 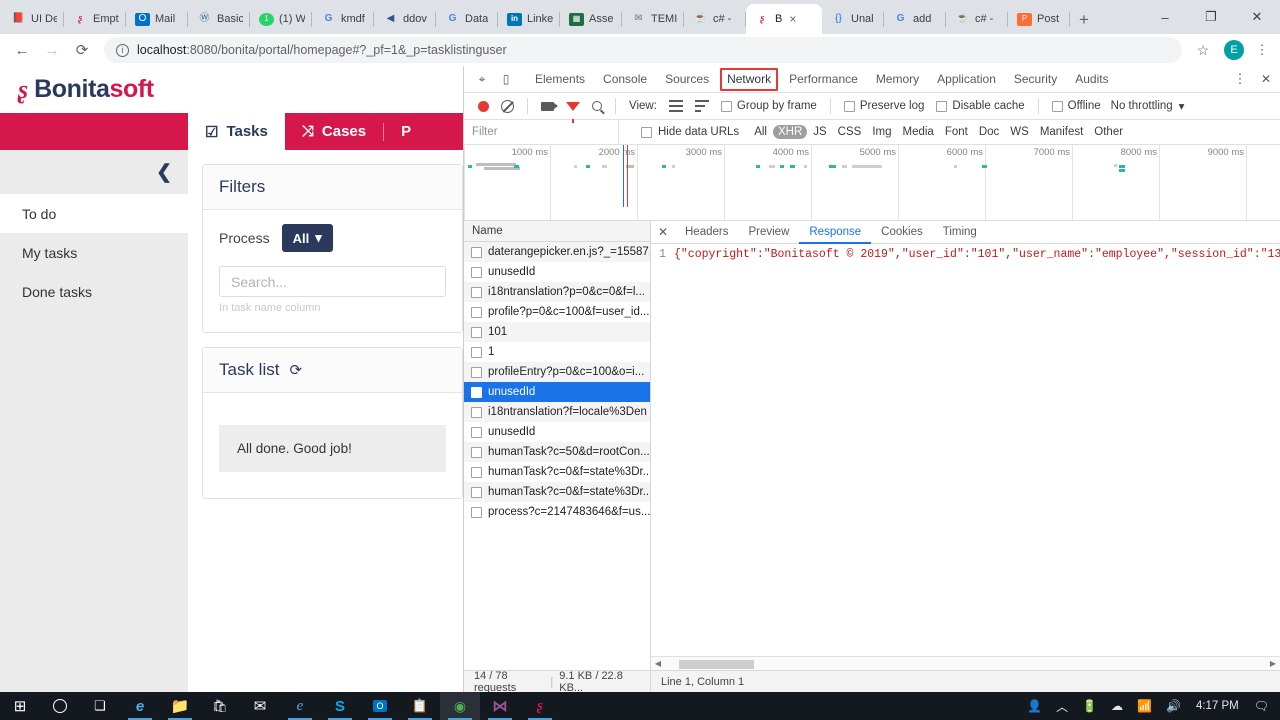 I want to click on tab-preview: Preview, so click(x=768, y=232).